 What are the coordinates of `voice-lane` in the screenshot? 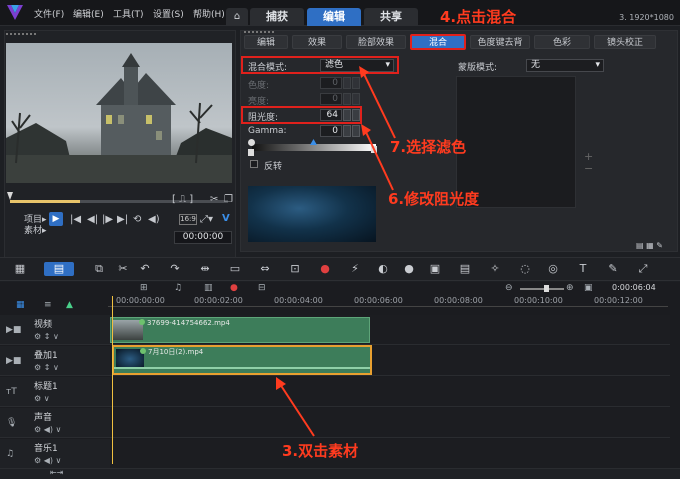 It's located at (390, 423).